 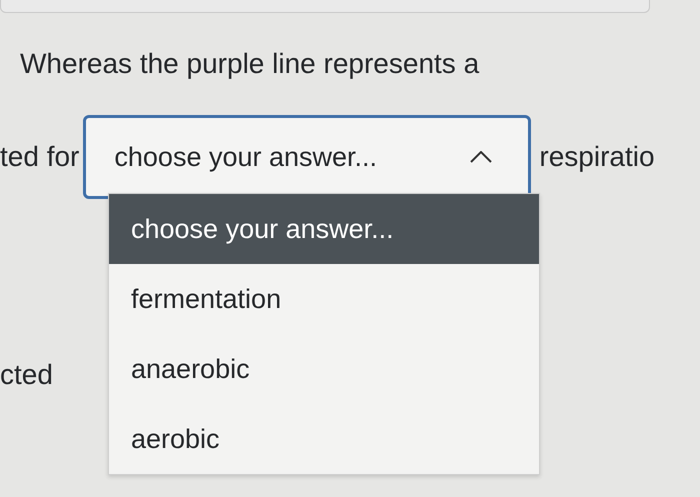 I want to click on question-text: Whereas the purple line represents a, so click(x=250, y=64).